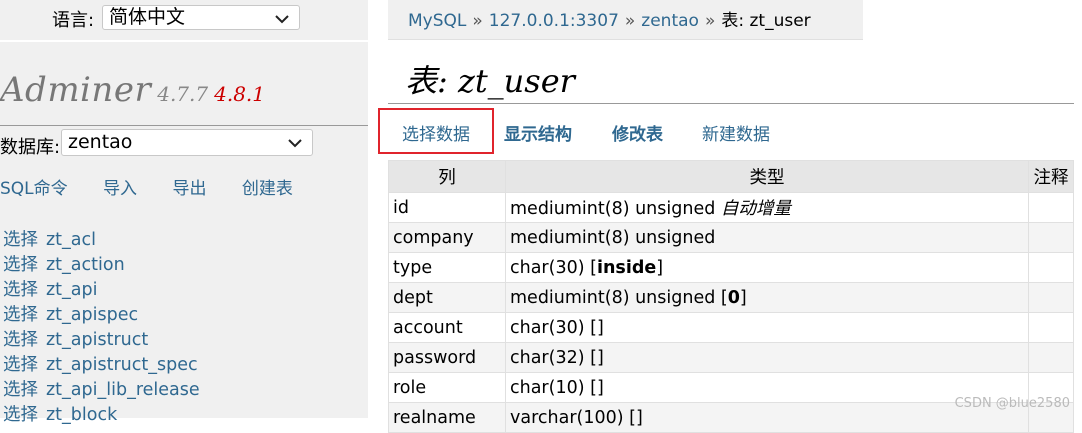 The width and height of the screenshot is (1082, 433). Describe the element at coordinates (736, 132) in the screenshot. I see `new-item-link: 新建数据` at that location.